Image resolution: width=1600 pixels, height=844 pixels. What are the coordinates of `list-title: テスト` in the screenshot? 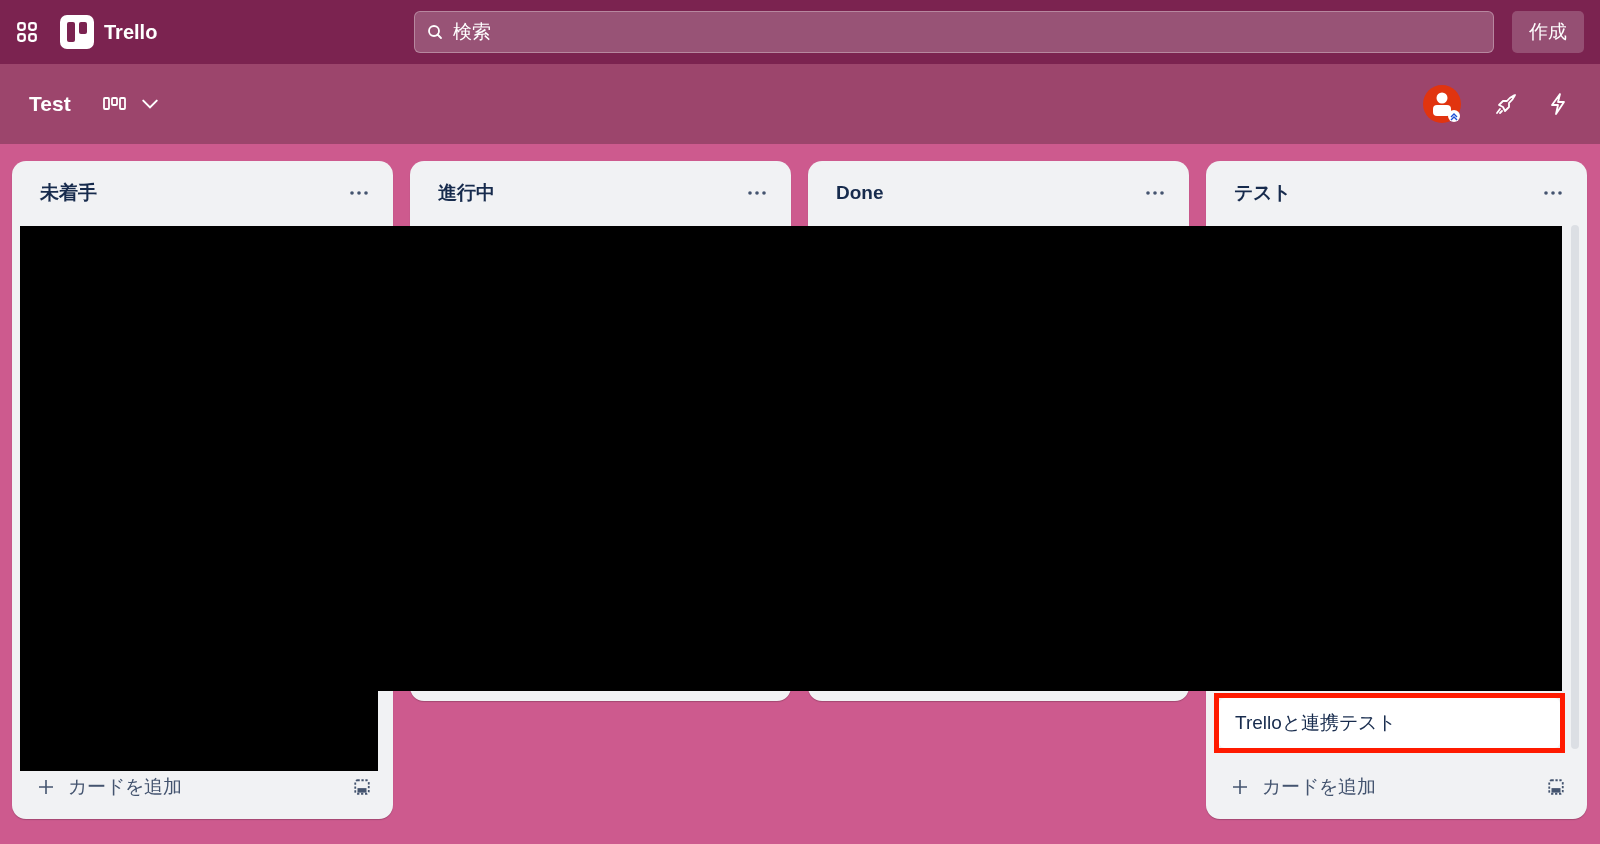 It's located at (1262, 193).